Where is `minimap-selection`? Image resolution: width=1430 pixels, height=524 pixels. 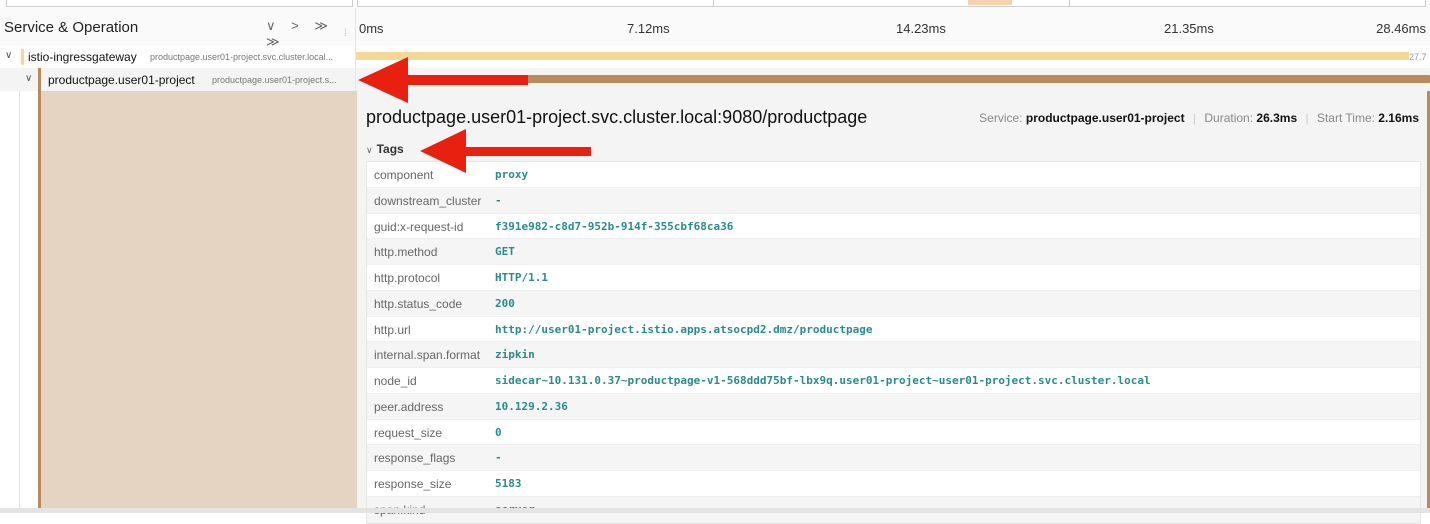
minimap-selection is located at coordinates (990, 2).